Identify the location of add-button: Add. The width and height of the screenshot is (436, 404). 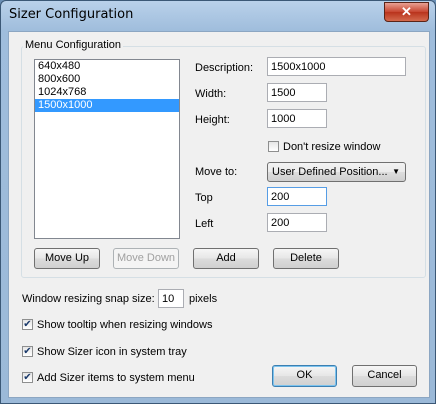
(226, 258).